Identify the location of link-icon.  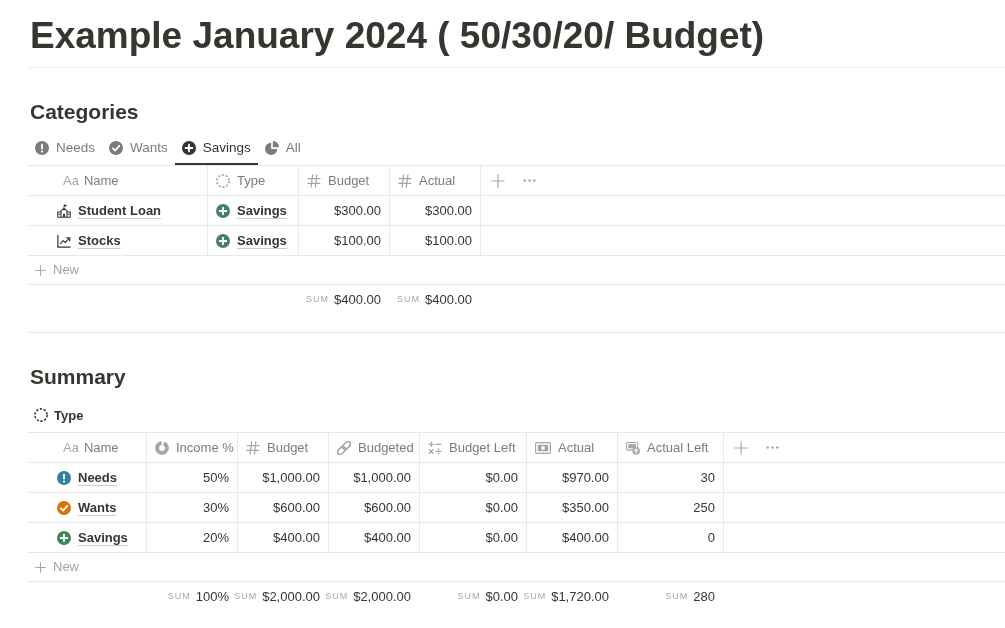
(344, 447).